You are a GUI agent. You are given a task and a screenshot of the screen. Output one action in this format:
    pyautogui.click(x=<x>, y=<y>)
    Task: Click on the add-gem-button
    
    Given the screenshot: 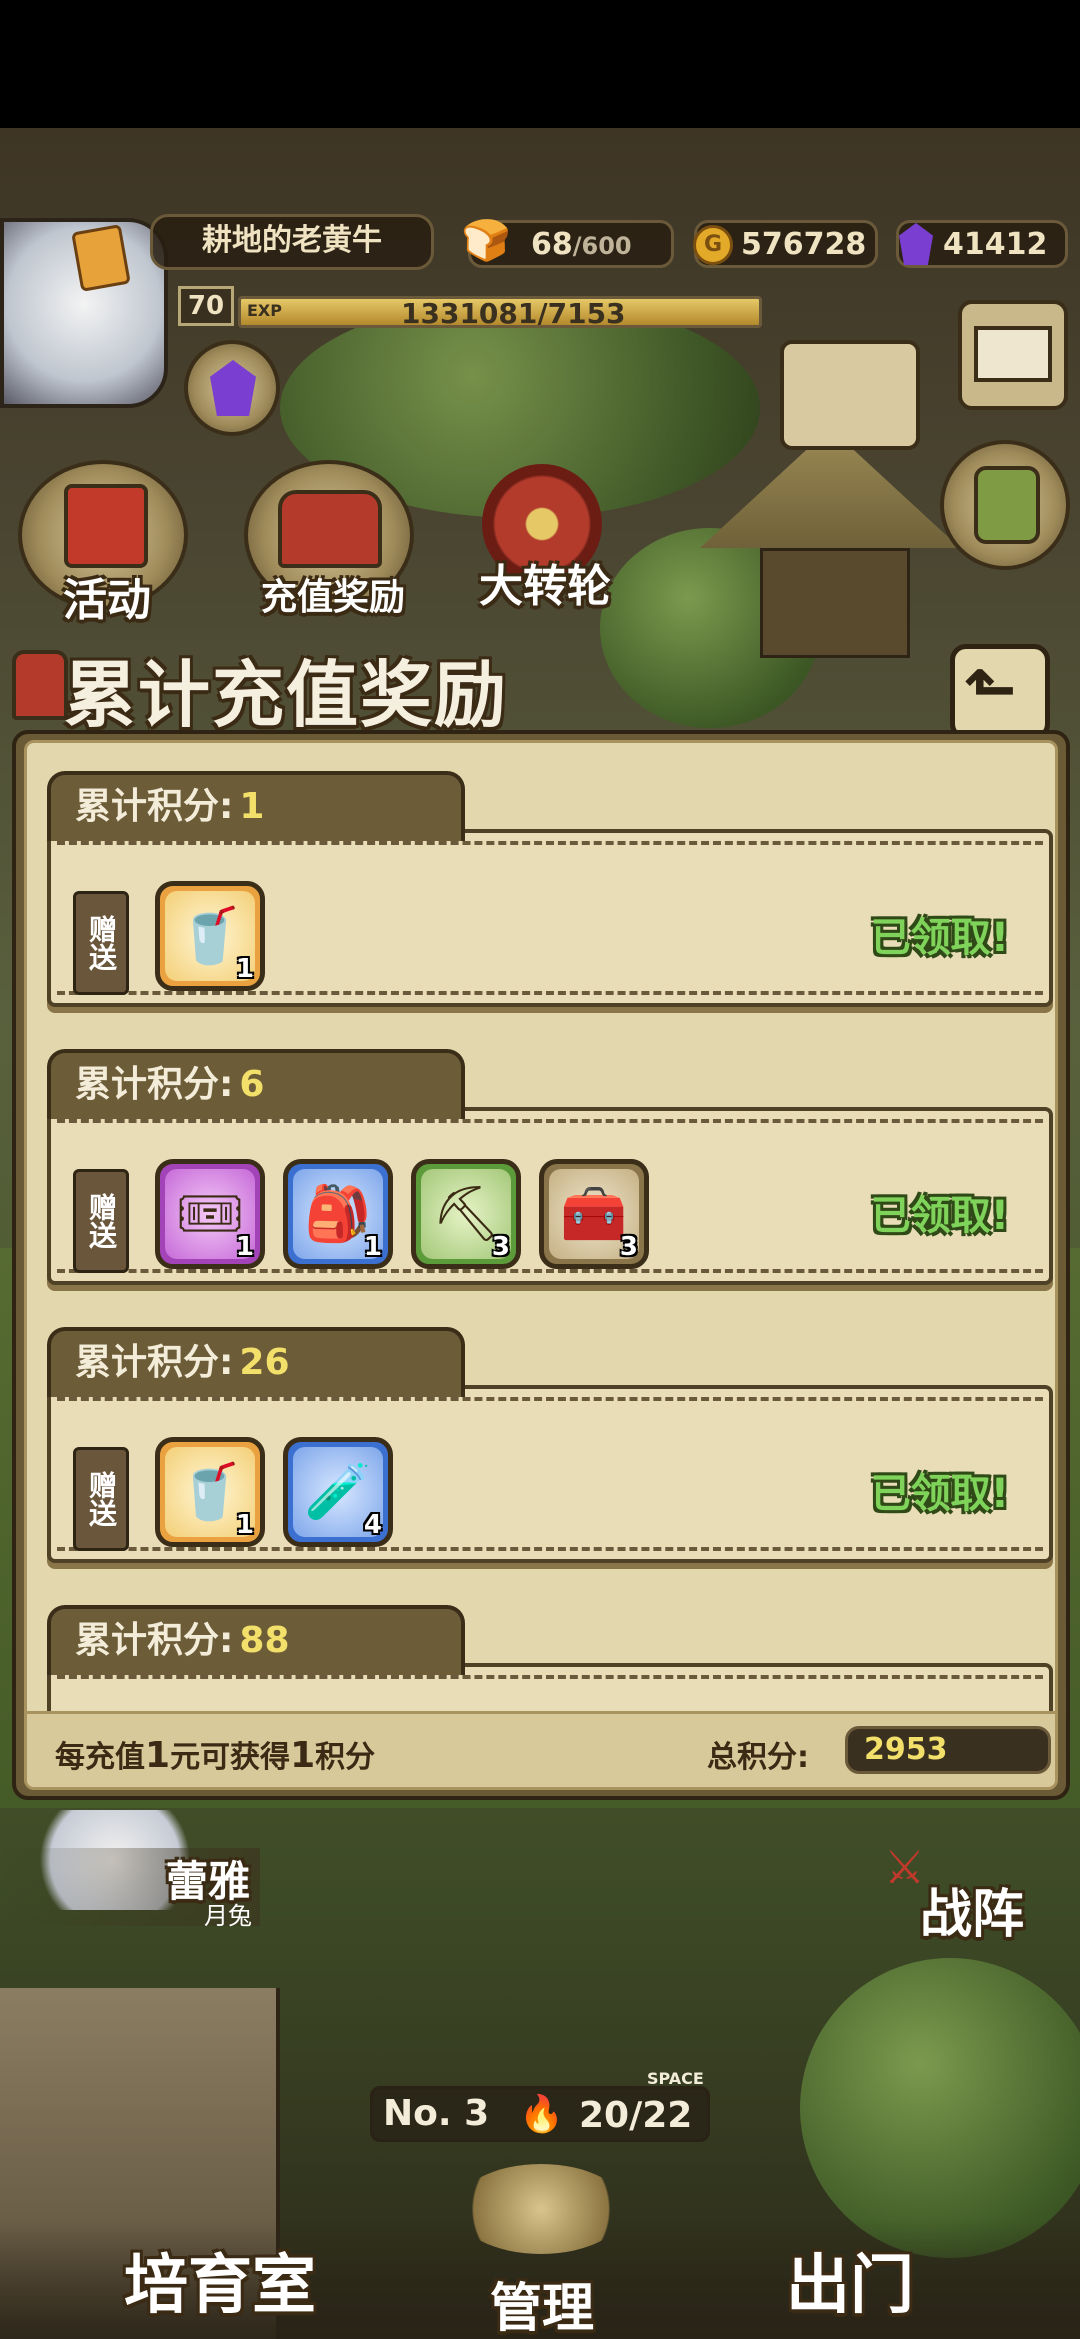 What is the action you would take?
    pyautogui.click(x=232, y=388)
    